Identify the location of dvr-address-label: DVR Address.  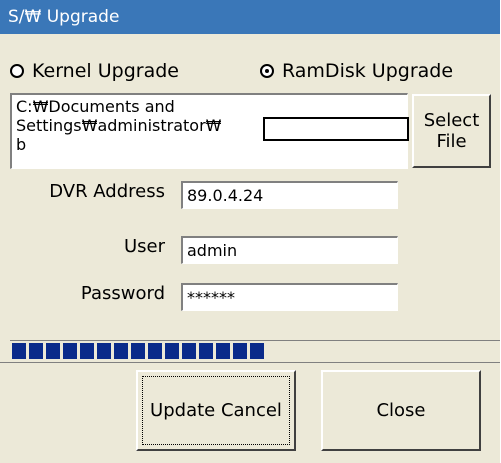
(107, 191).